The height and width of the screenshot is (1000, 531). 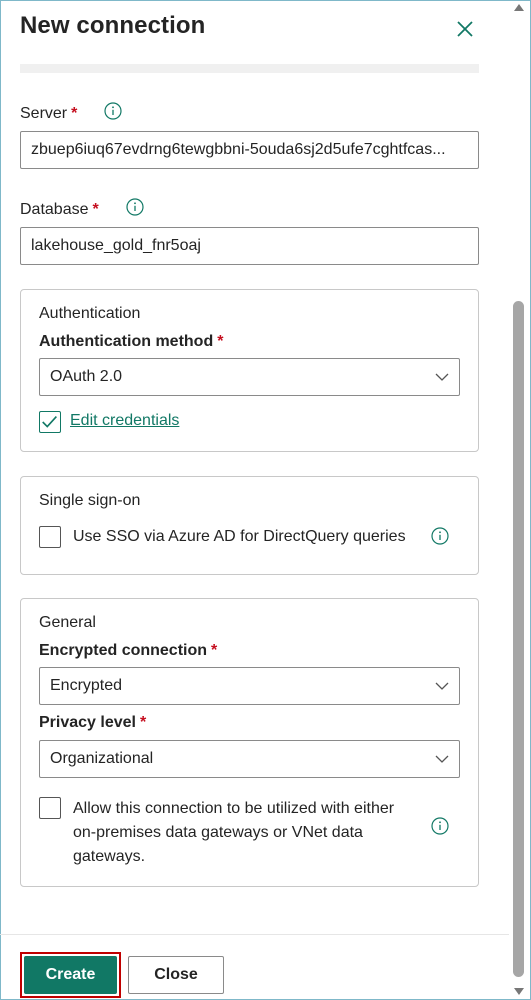 What do you see at coordinates (113, 25) in the screenshot?
I see `dialog-title: New connection` at bounding box center [113, 25].